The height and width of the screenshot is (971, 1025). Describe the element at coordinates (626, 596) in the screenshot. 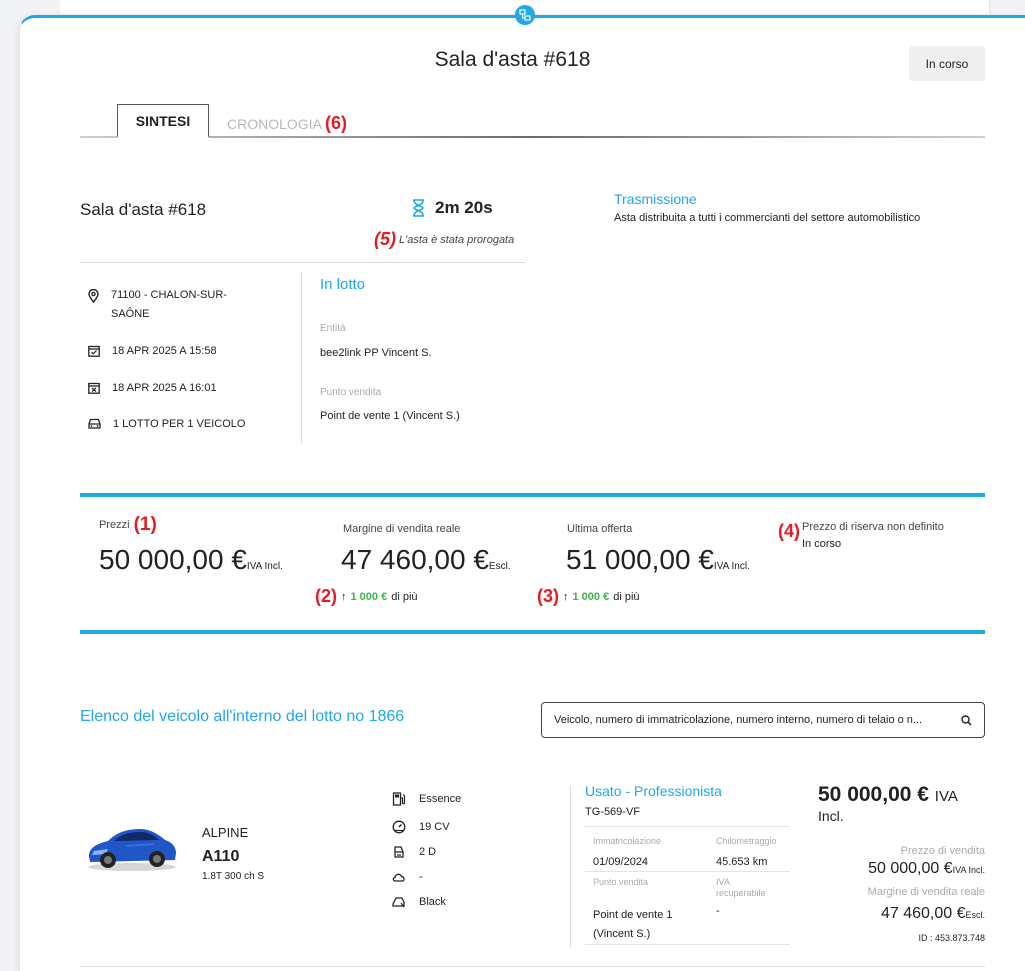

I see `offer-delta-suffix: di più` at that location.